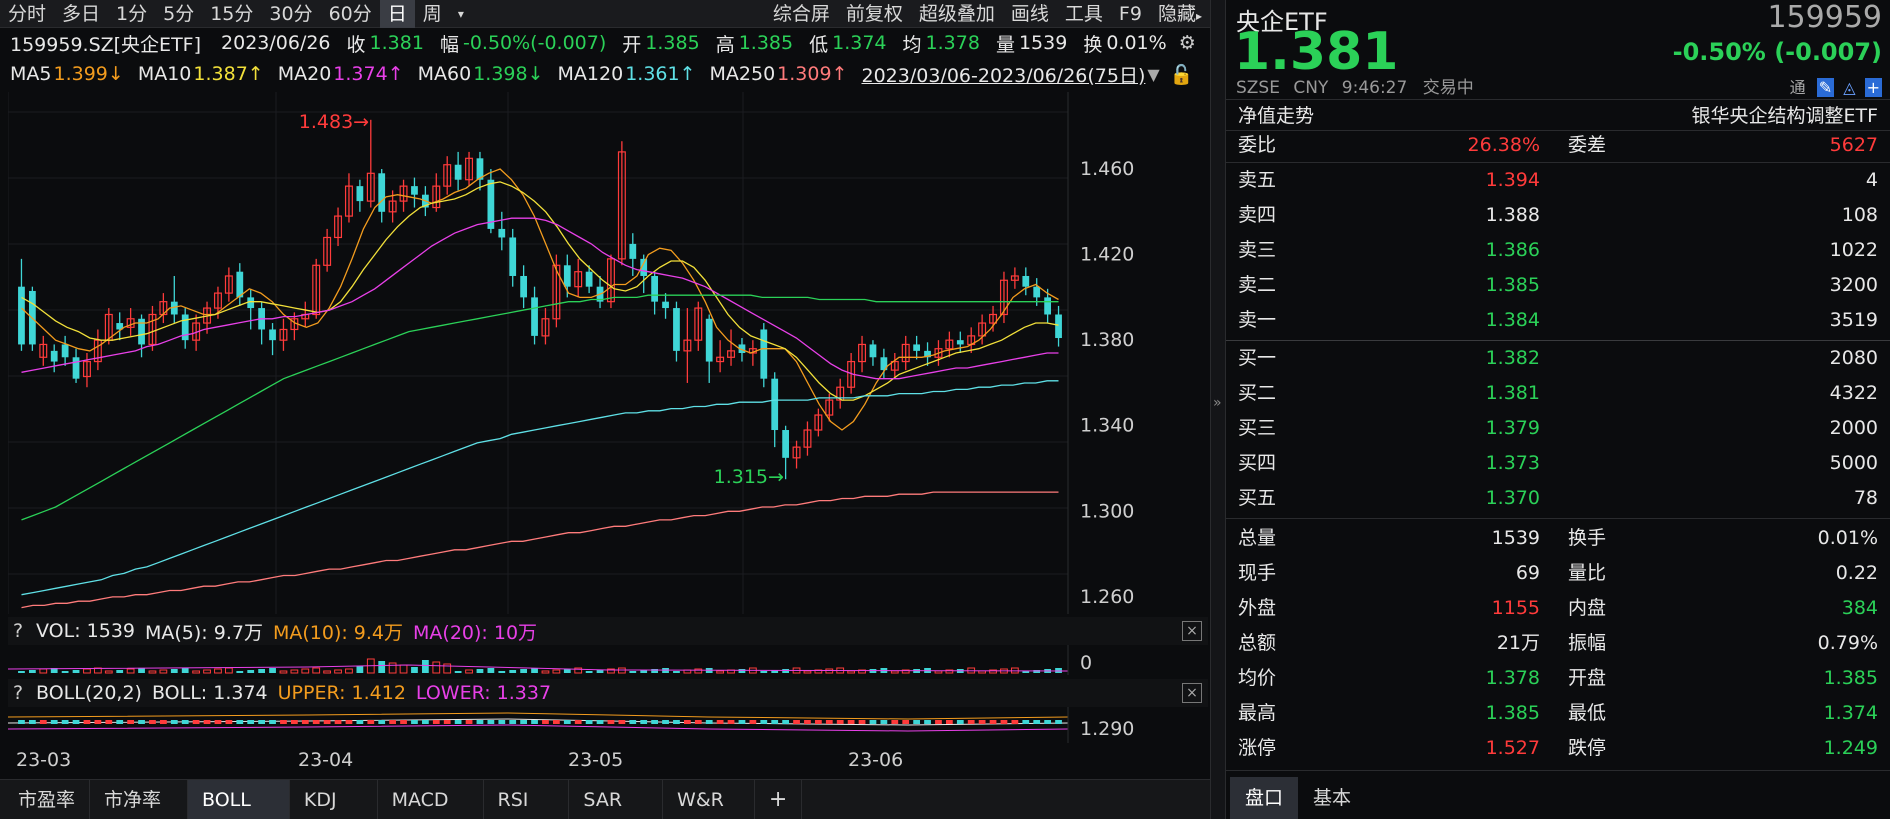  Describe the element at coordinates (812, 74) in the screenshot. I see `ma250-value: 1.309↑` at that location.